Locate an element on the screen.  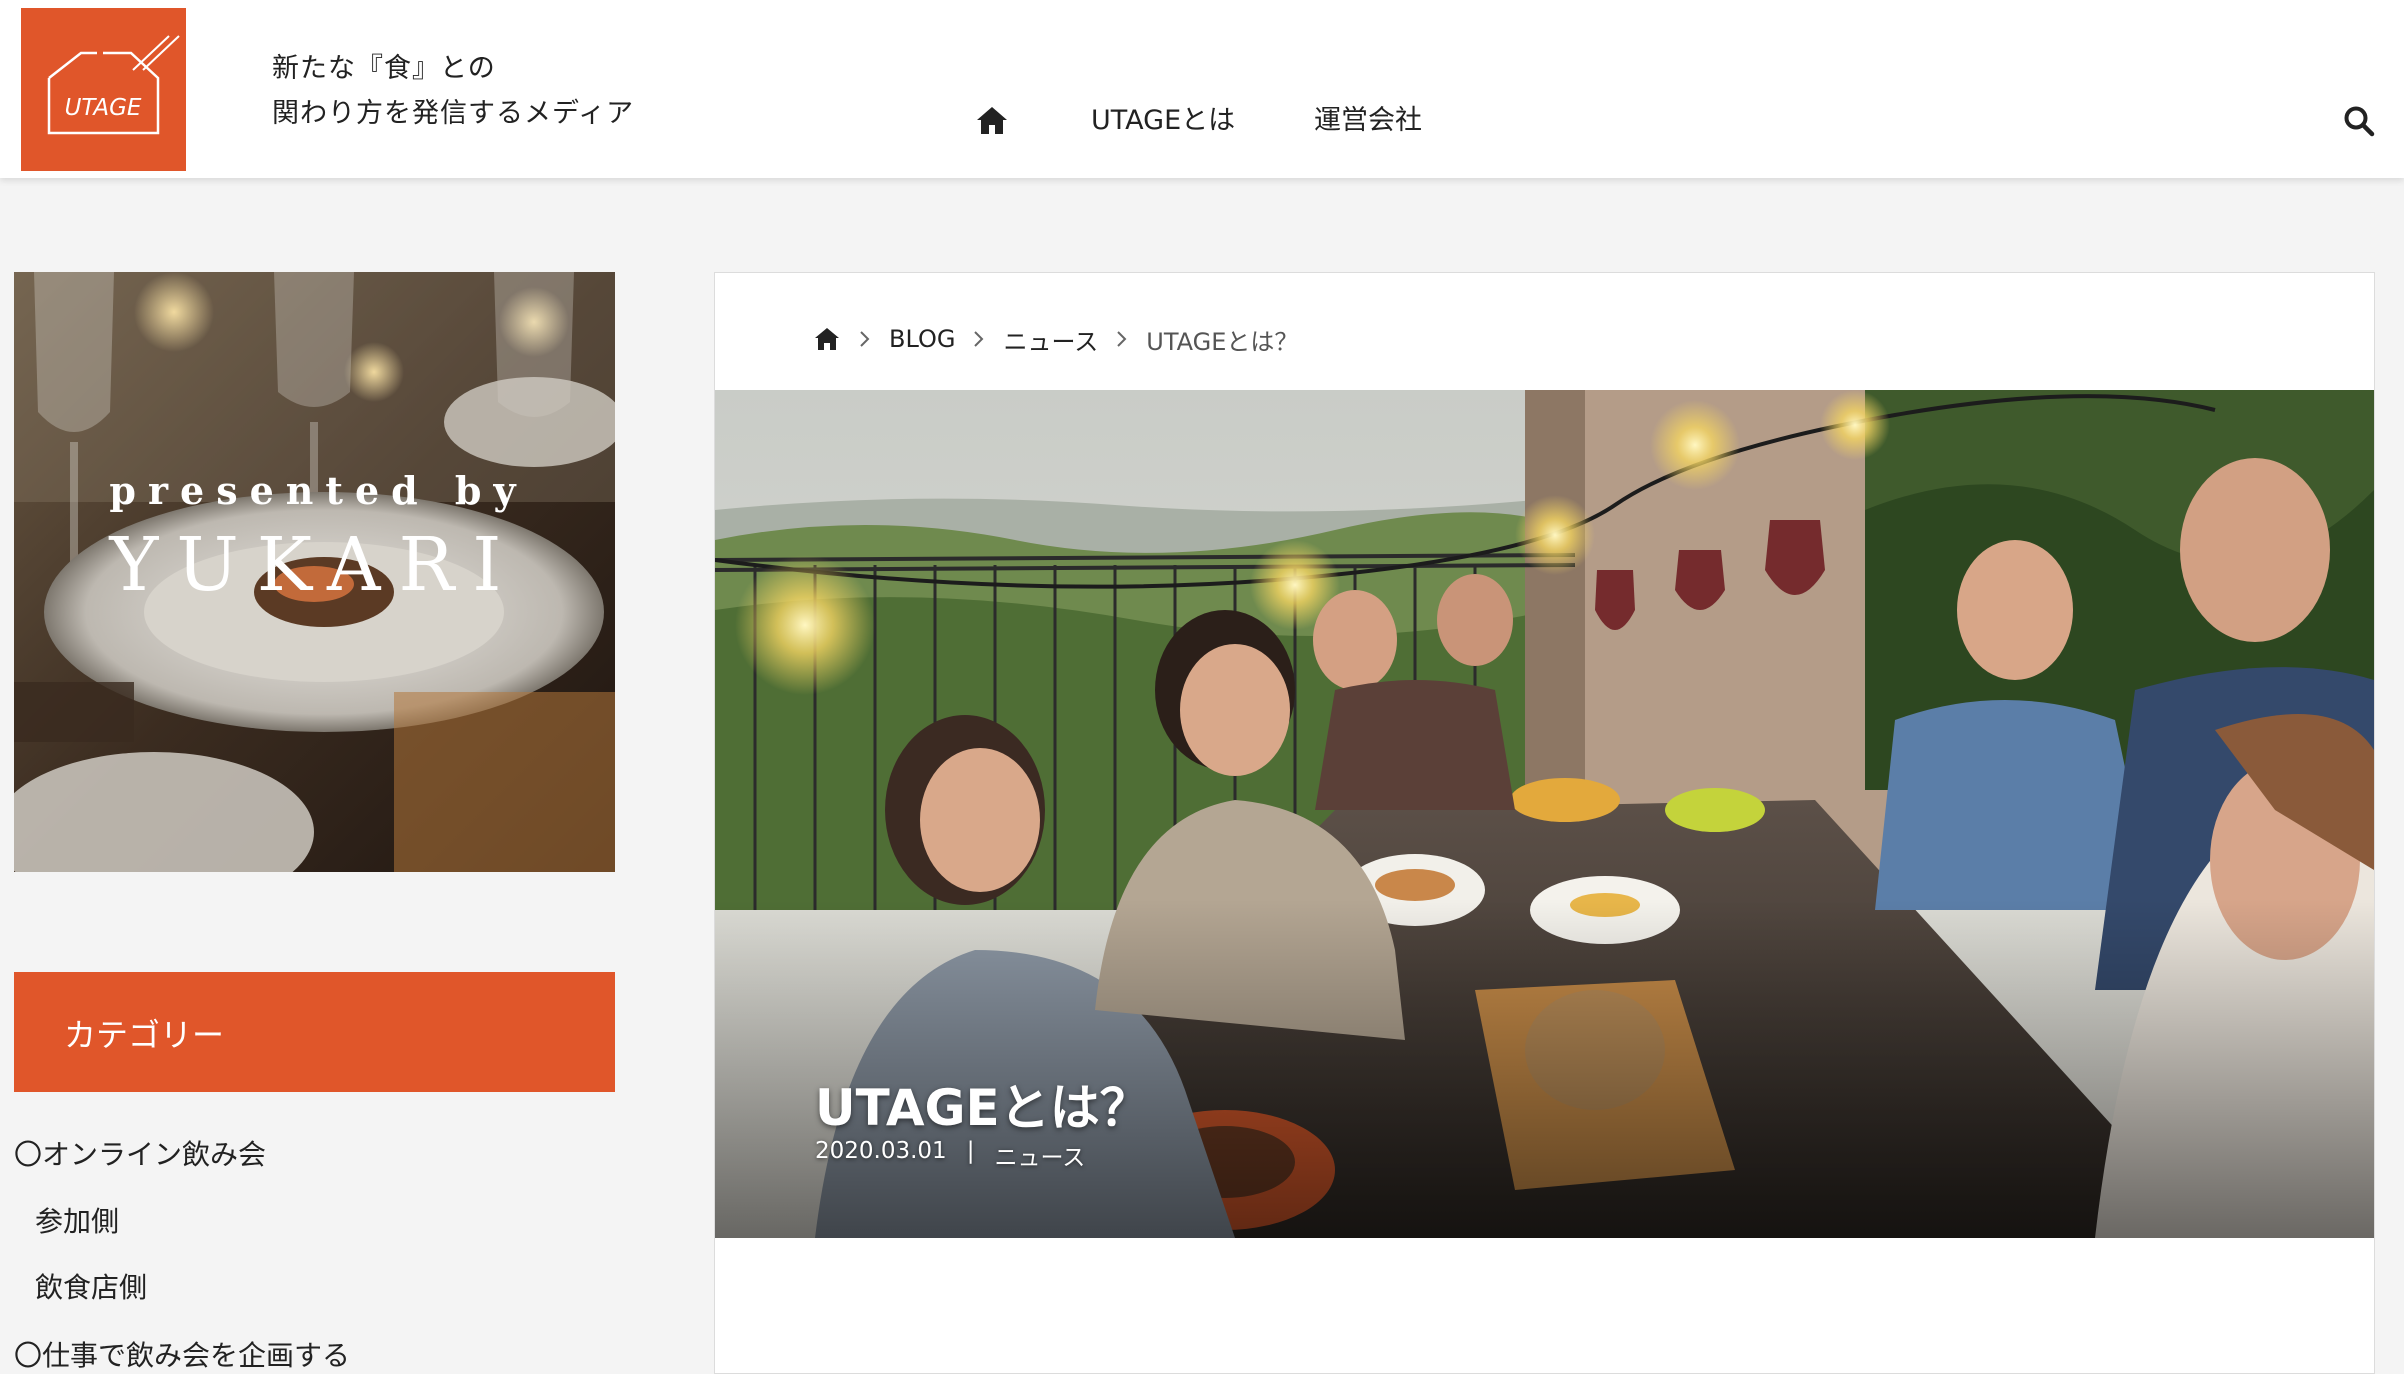
search-icon is located at coordinates (2359, 121).